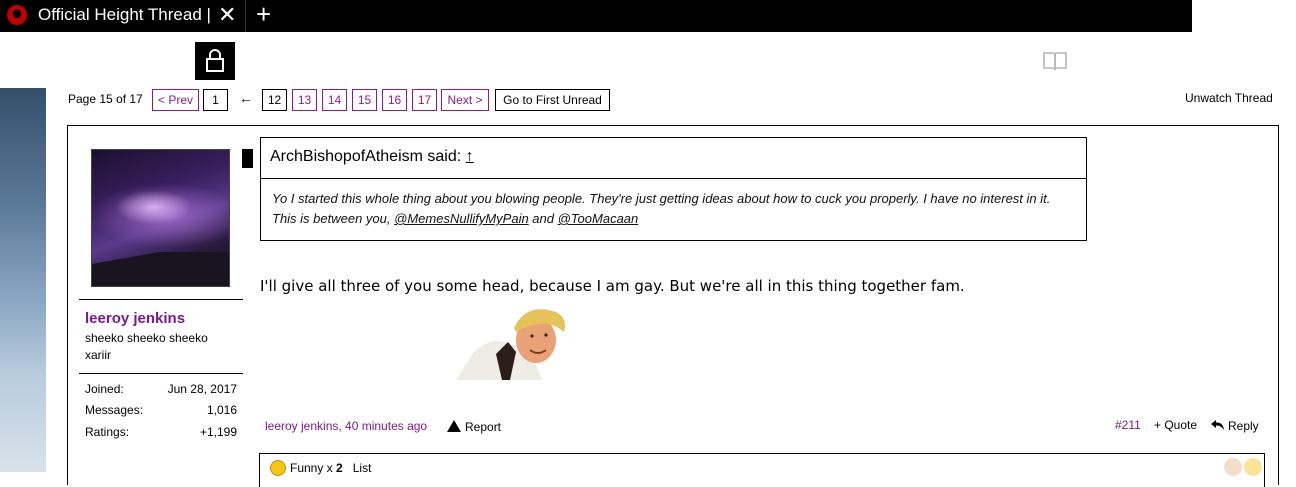 The height and width of the screenshot is (487, 1296). I want to click on stat-value: Jun 28, 2017, so click(202, 389).